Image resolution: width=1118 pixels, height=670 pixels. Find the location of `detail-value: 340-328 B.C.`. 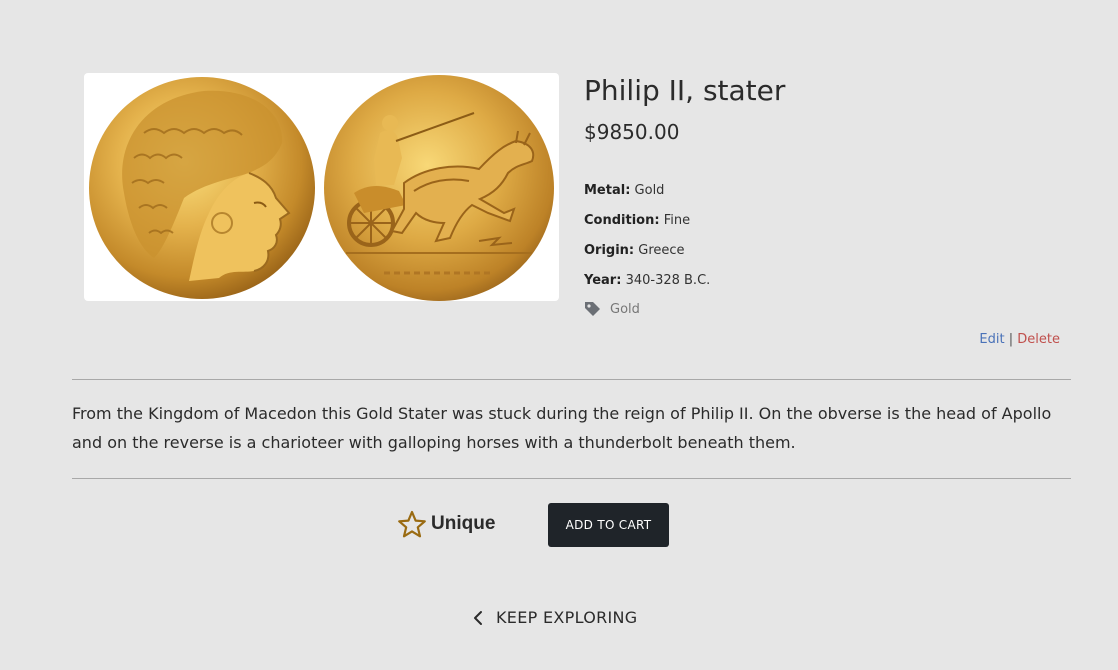

detail-value: 340-328 B.C. is located at coordinates (668, 280).